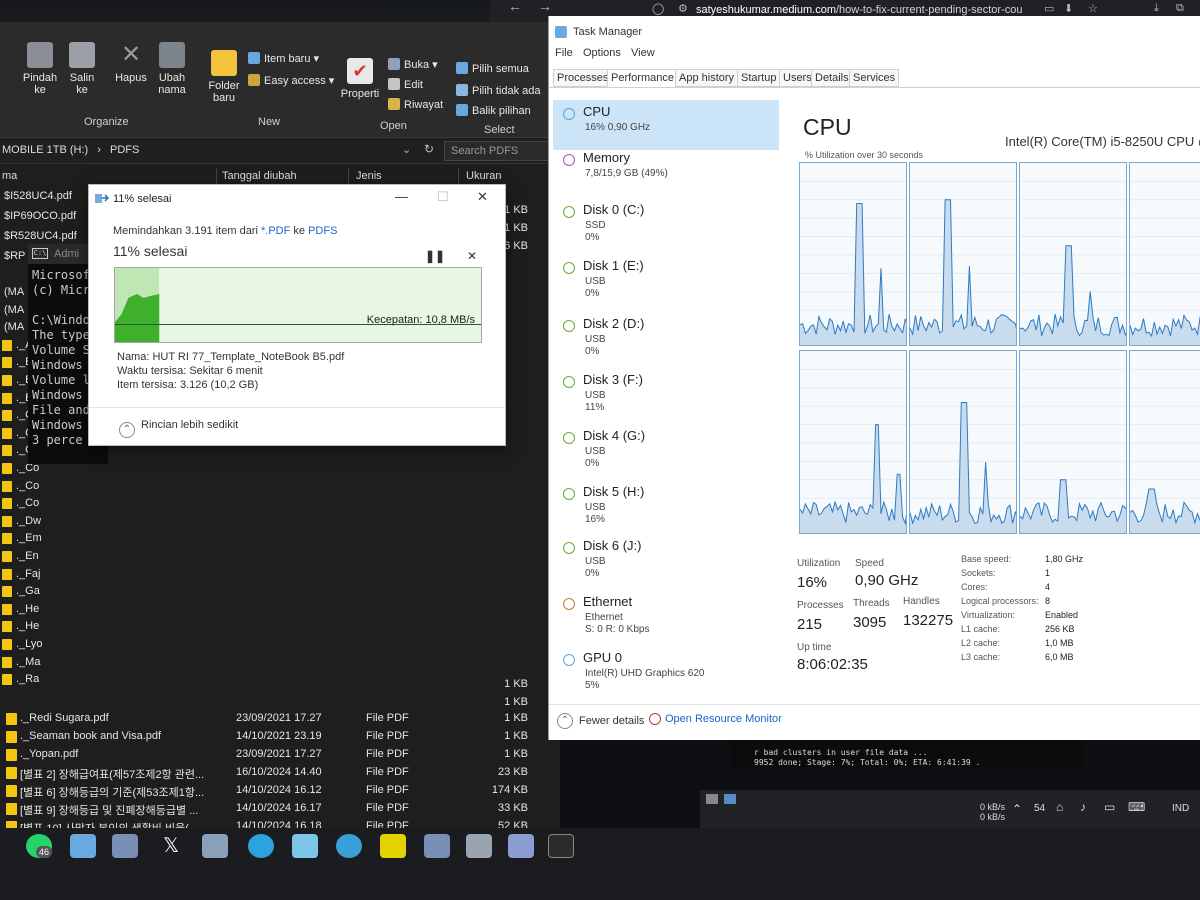 This screenshot has width=1200, height=900. Describe the element at coordinates (435, 256) in the screenshot. I see `pause-button: ❚❚` at that location.